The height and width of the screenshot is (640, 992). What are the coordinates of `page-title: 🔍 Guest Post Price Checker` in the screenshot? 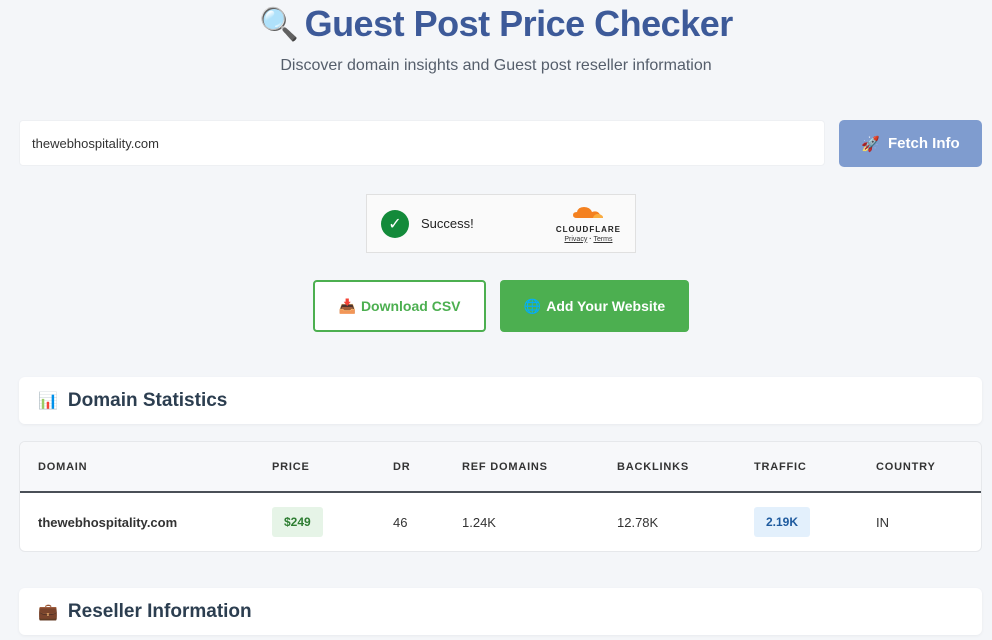 It's located at (496, 24).